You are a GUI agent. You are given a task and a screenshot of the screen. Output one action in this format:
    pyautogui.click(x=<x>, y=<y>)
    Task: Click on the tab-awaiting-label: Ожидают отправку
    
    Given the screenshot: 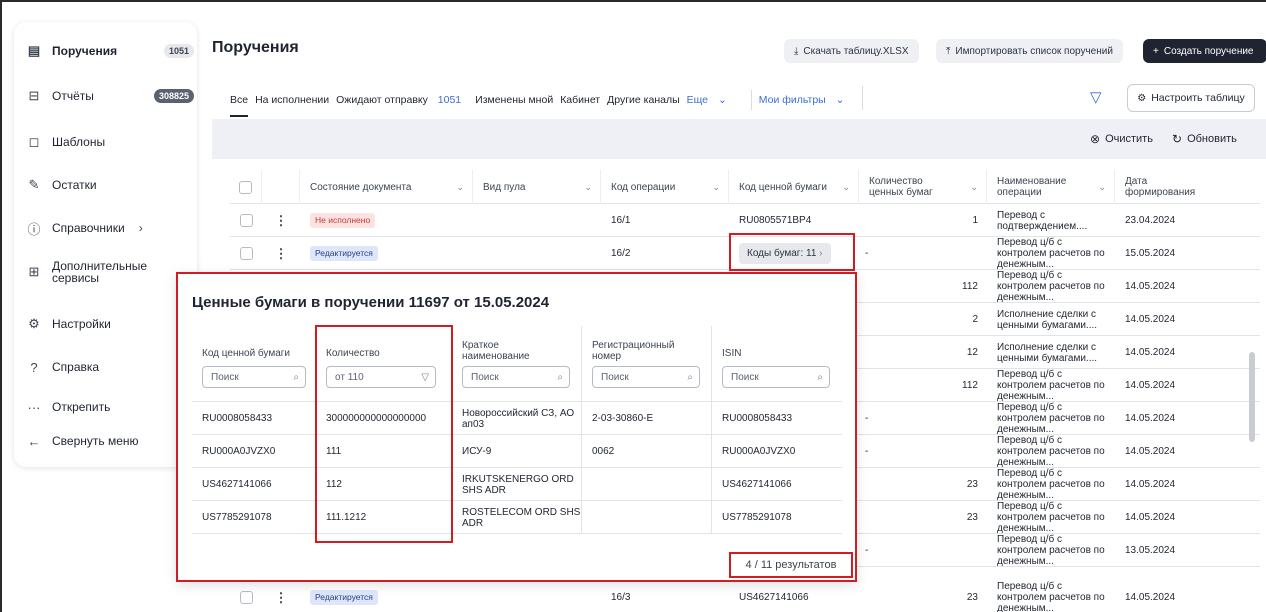 What is the action you would take?
    pyautogui.click(x=382, y=100)
    